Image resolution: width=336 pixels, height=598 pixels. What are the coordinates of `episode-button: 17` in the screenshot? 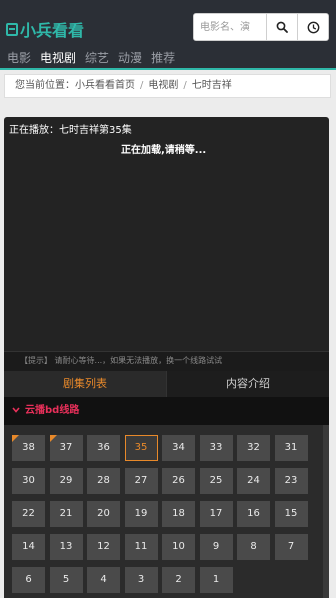 It's located at (216, 514).